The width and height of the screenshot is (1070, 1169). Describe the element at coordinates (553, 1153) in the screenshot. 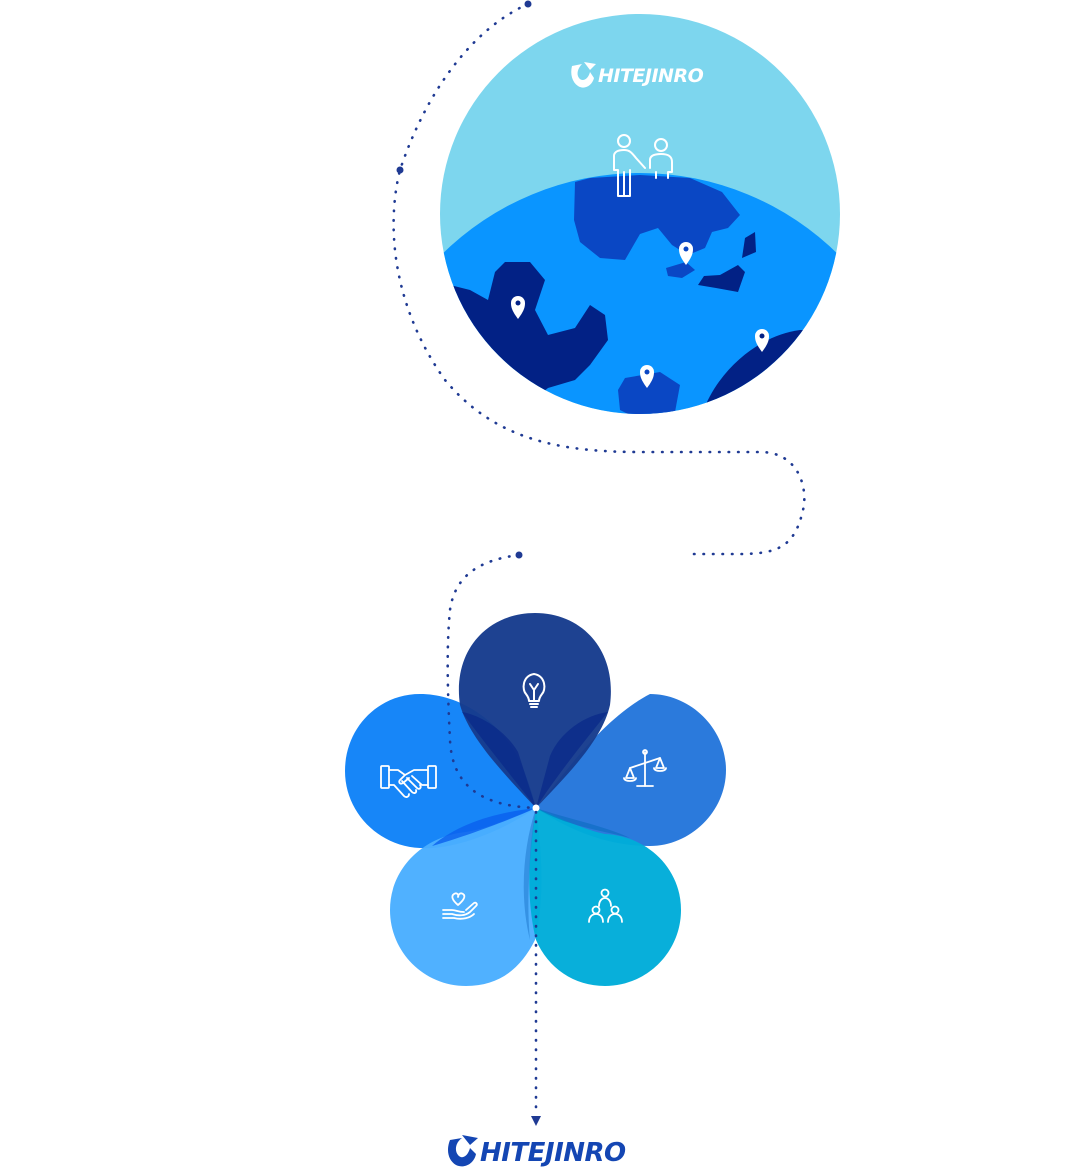

I see `bottom-logo-text: HITEJINRO` at that location.